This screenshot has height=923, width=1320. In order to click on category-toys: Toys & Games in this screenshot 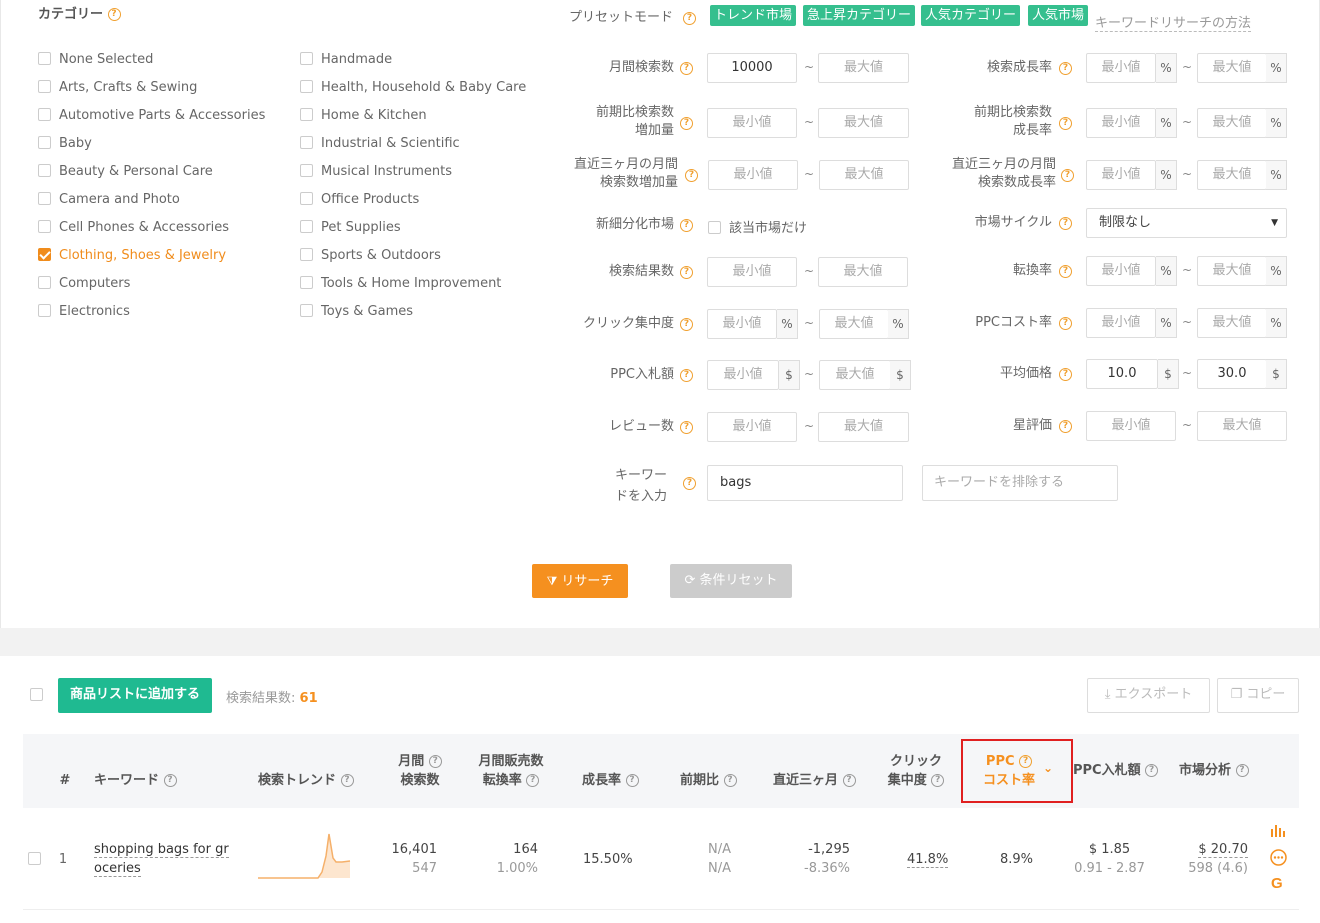, I will do `click(413, 318)`.